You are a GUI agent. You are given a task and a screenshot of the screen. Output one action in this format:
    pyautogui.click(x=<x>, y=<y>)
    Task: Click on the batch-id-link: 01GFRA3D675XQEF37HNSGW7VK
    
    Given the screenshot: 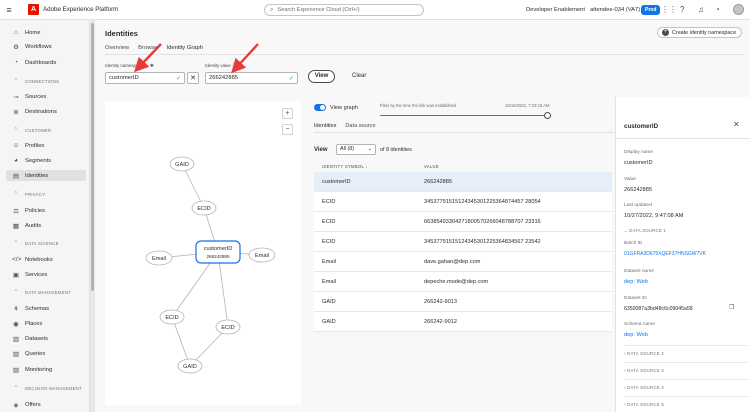 What is the action you would take?
    pyautogui.click(x=665, y=254)
    